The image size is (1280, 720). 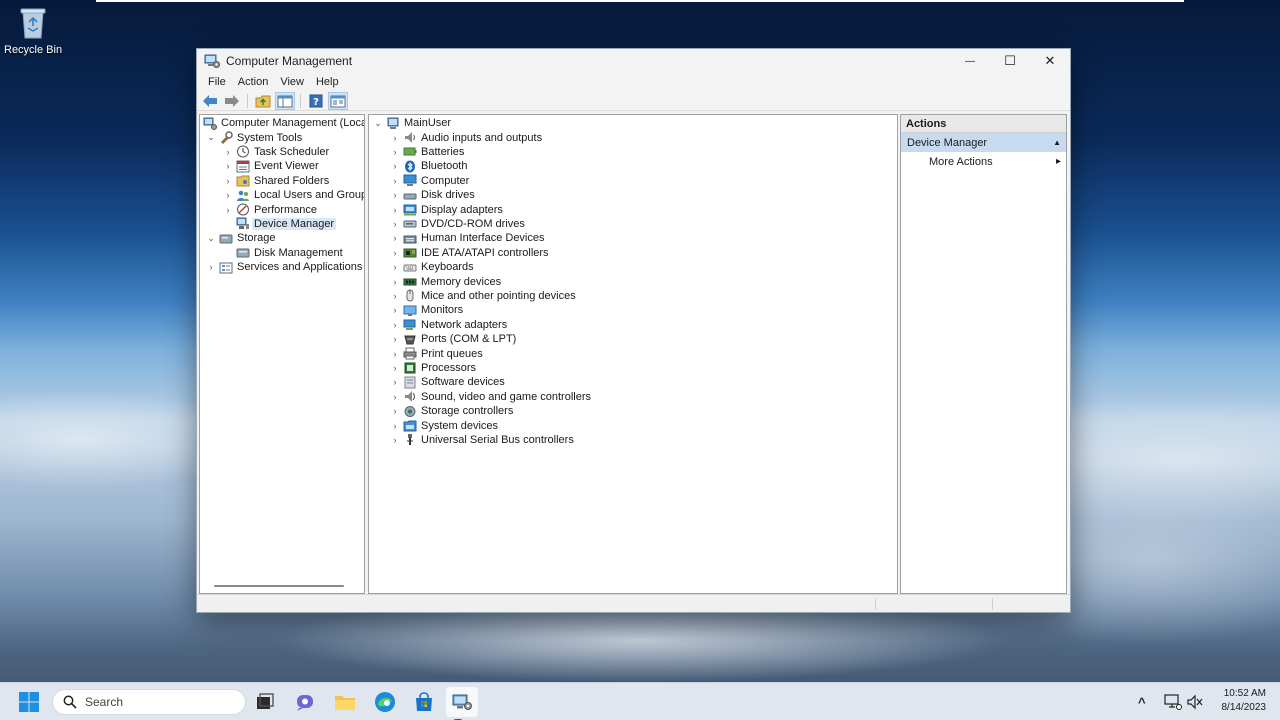 What do you see at coordinates (427, 310) in the screenshot?
I see `device-category-item: › Monitors` at bounding box center [427, 310].